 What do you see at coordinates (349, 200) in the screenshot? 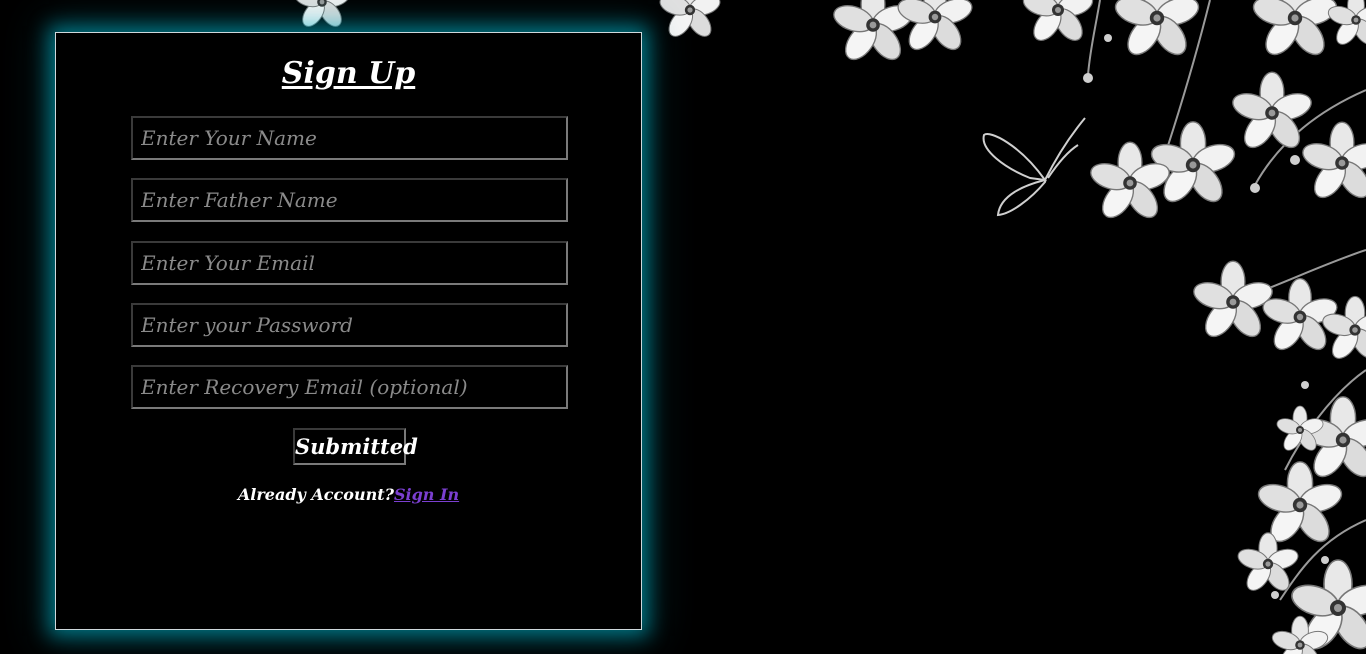
I see `father-name-input` at bounding box center [349, 200].